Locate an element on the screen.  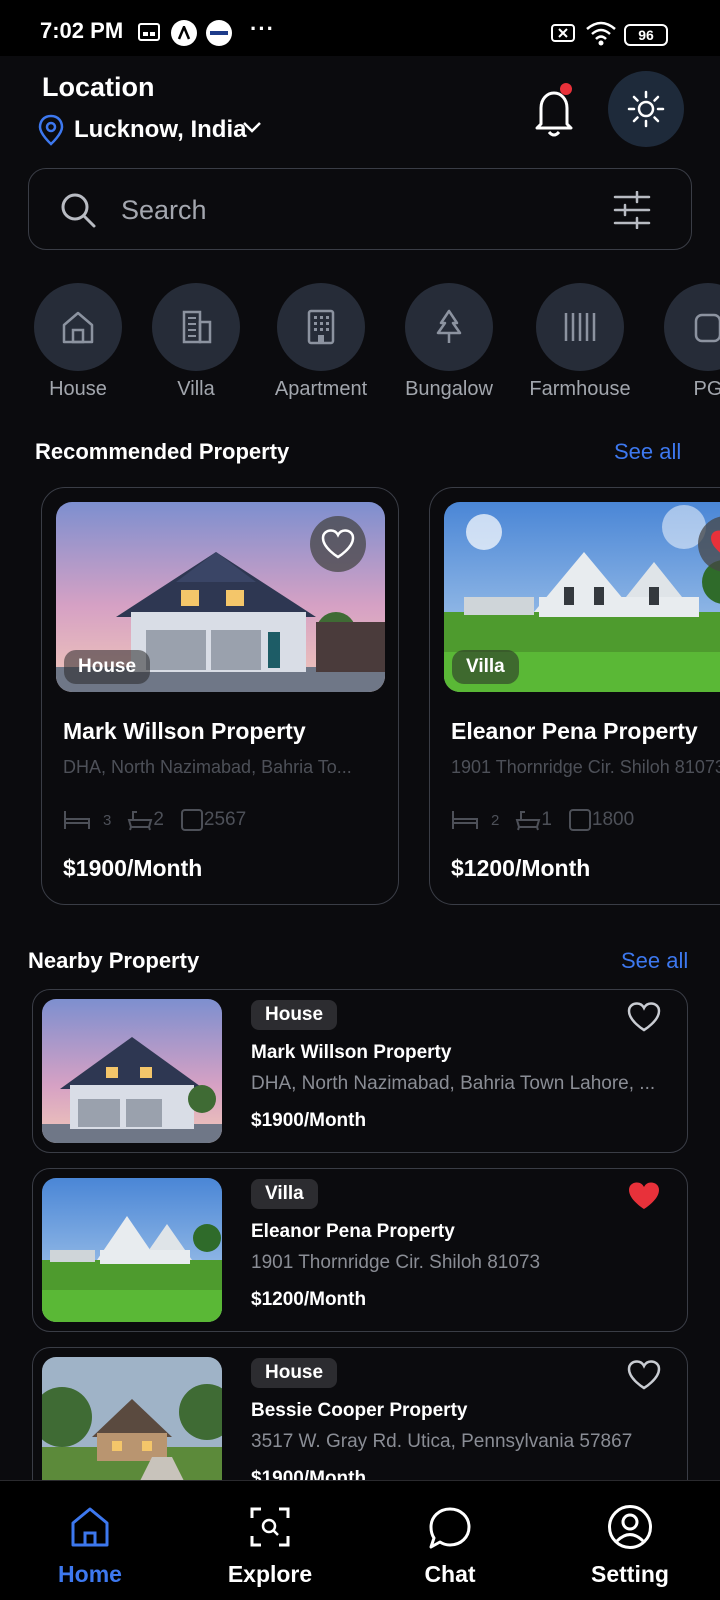
property-image: House is located at coordinates (220, 597).